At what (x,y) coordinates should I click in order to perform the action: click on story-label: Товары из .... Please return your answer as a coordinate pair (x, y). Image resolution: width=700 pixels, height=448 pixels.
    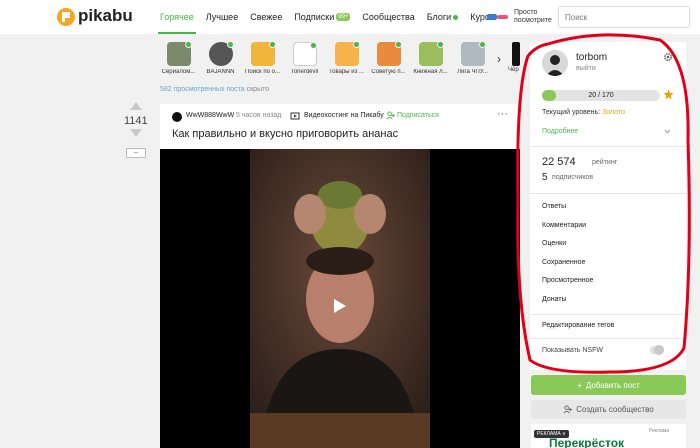
    Looking at the image, I should click on (346, 72).